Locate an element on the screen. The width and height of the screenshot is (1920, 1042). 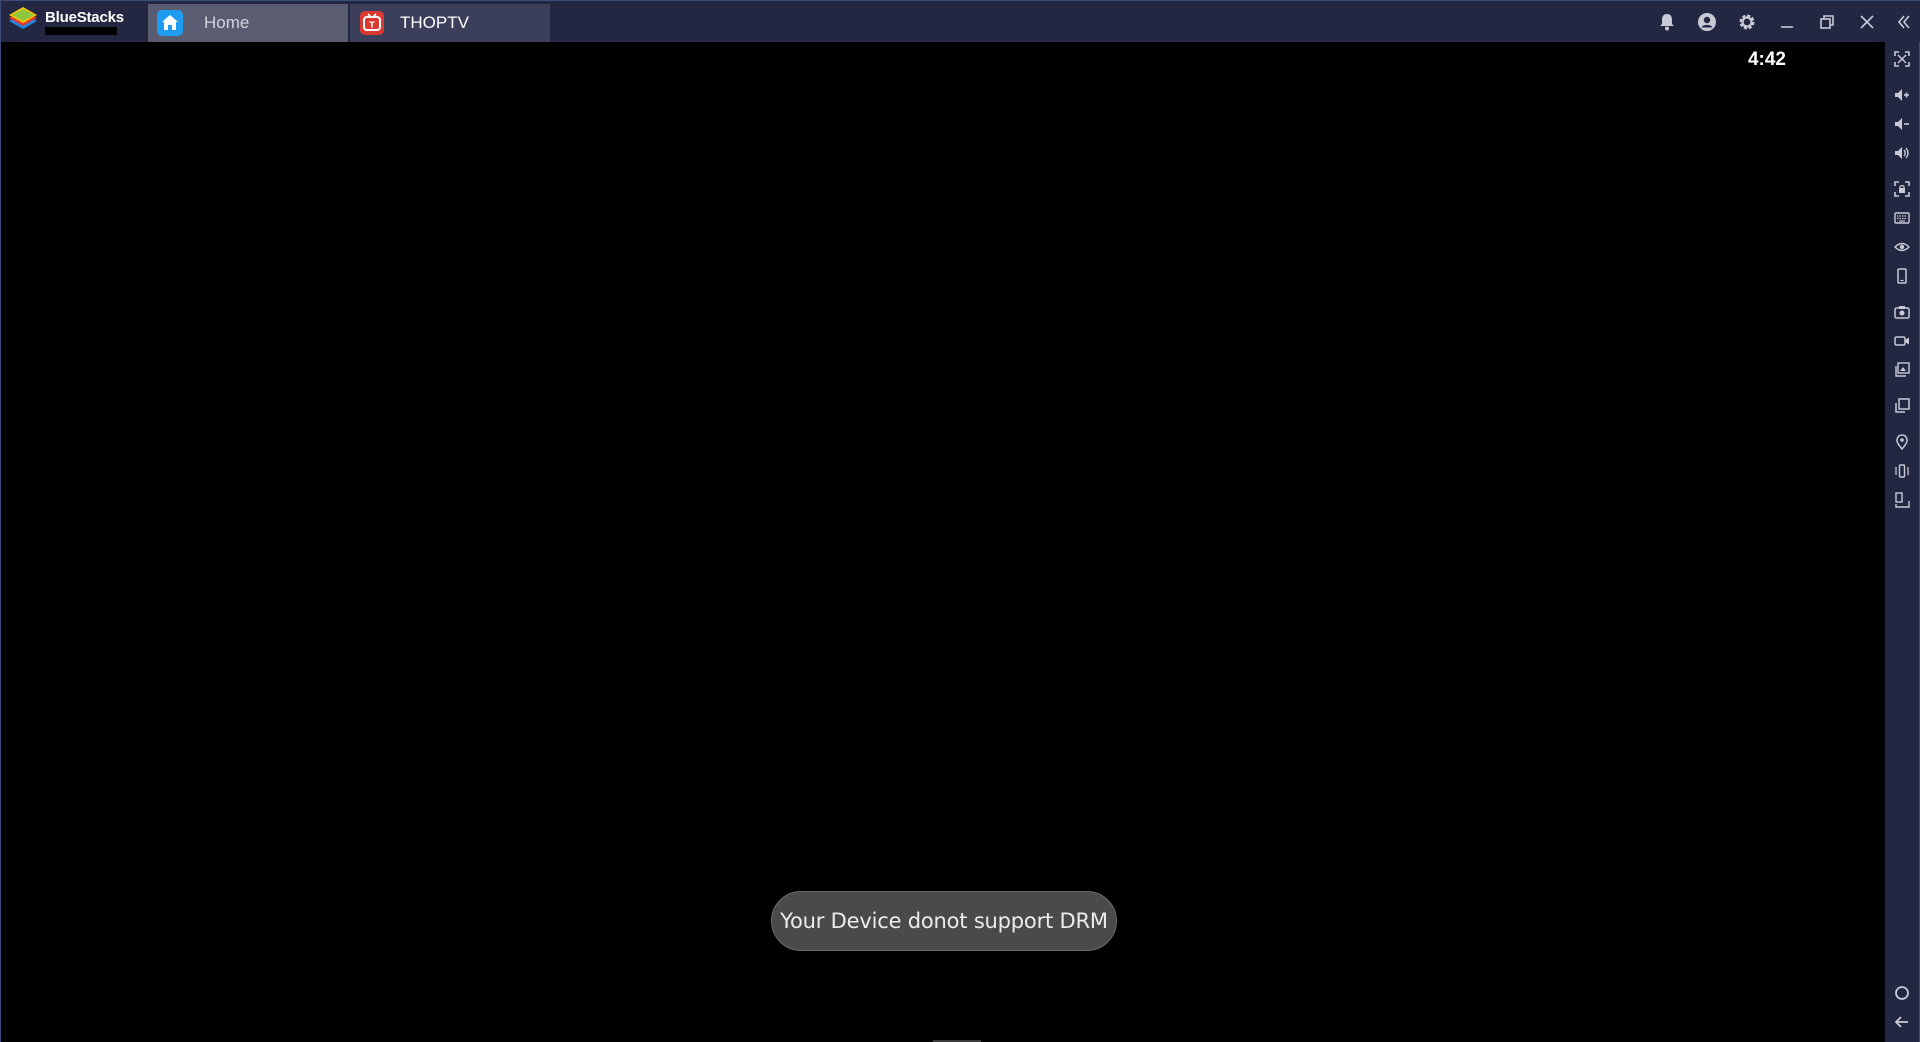
account-icon is located at coordinates (1707, 21).